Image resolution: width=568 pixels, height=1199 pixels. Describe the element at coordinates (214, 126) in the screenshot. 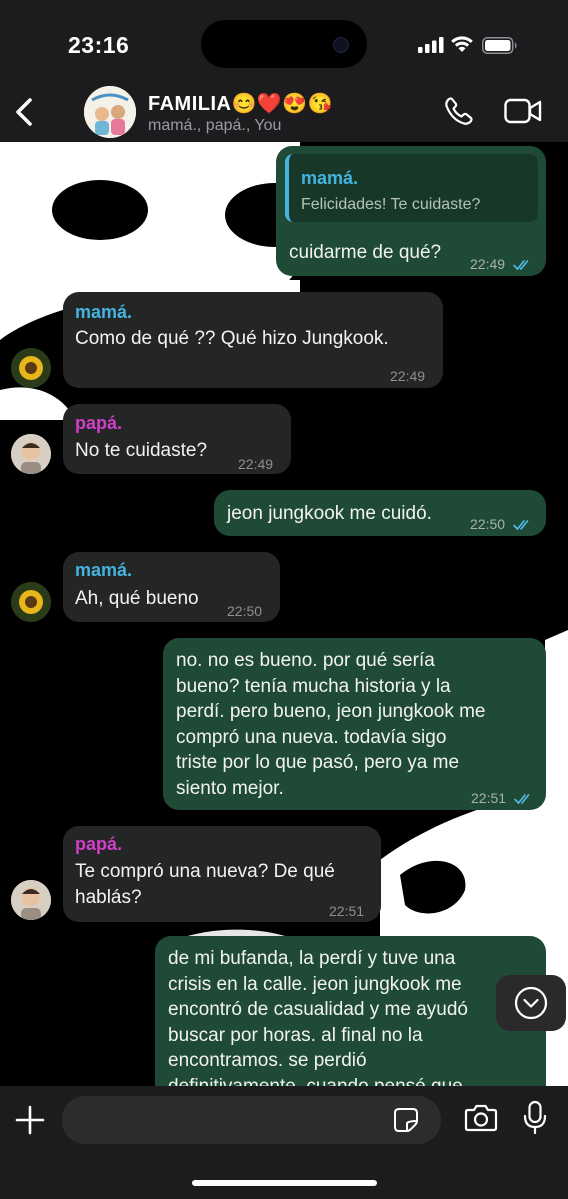

I see `group-members: mamá., papá., You` at that location.